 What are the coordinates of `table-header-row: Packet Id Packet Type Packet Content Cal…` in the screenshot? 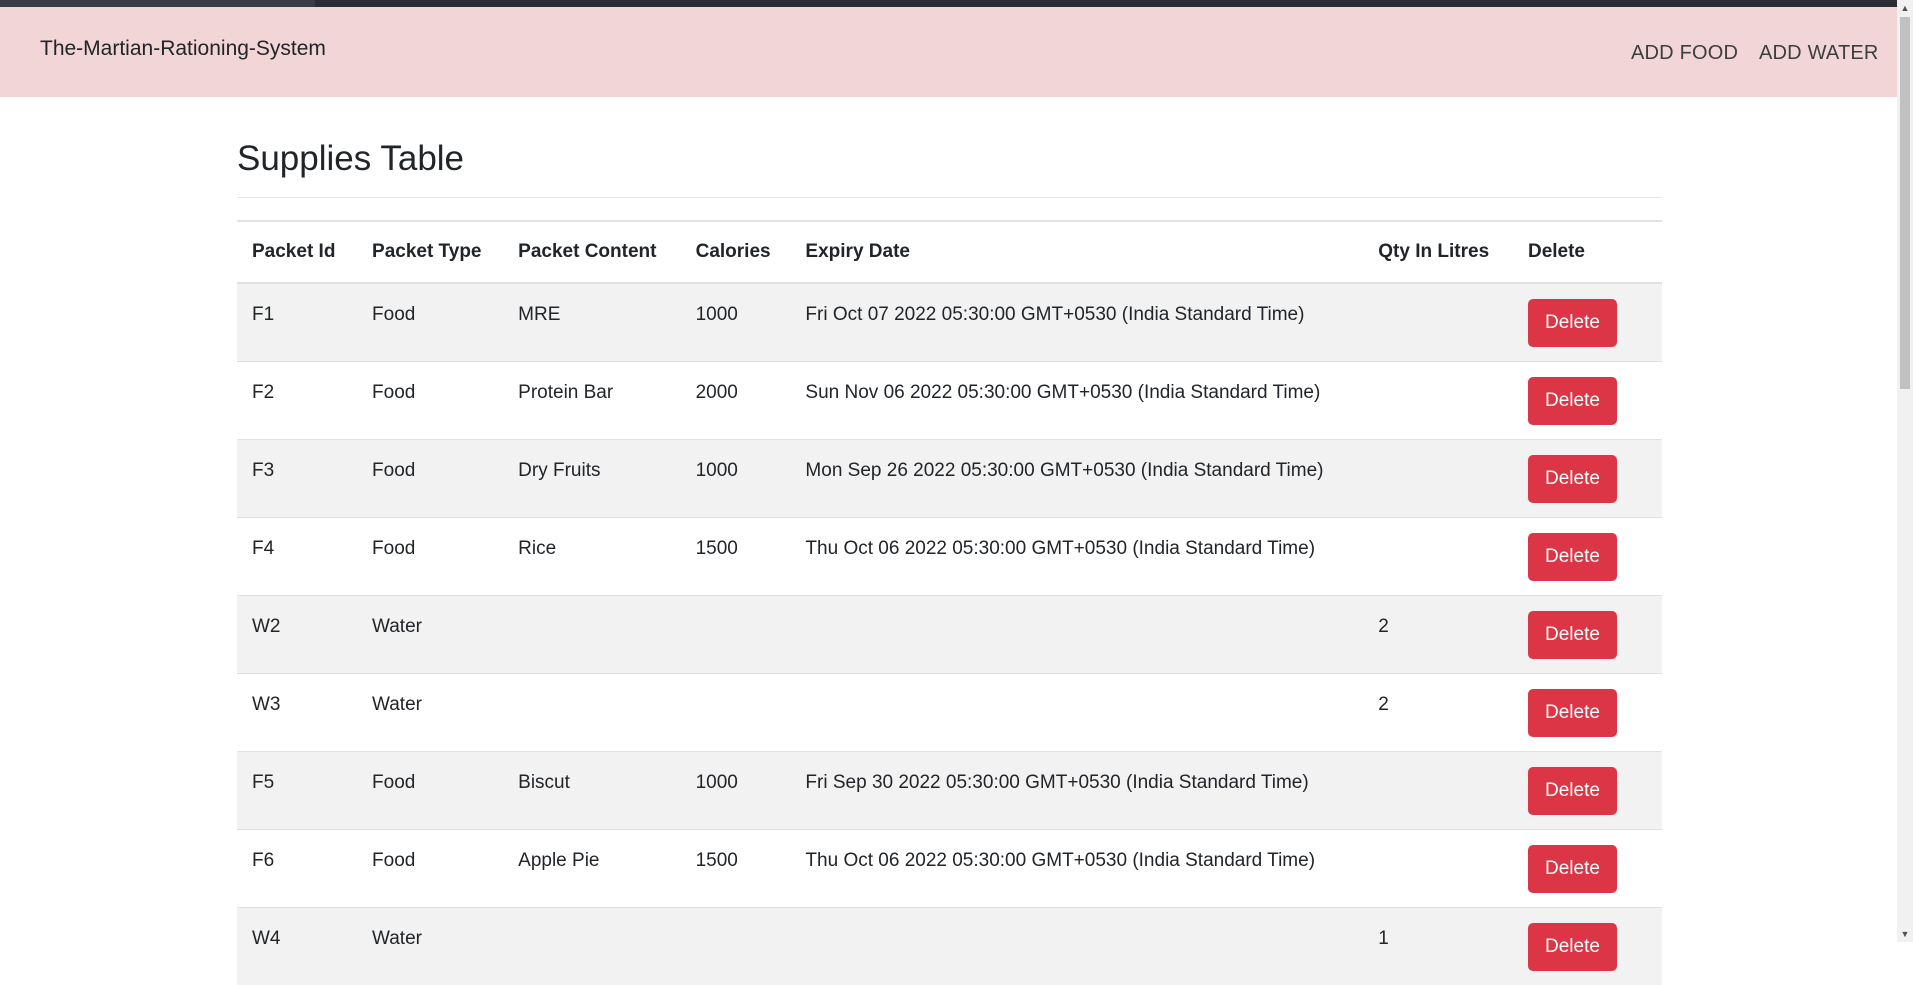 It's located at (949, 252).